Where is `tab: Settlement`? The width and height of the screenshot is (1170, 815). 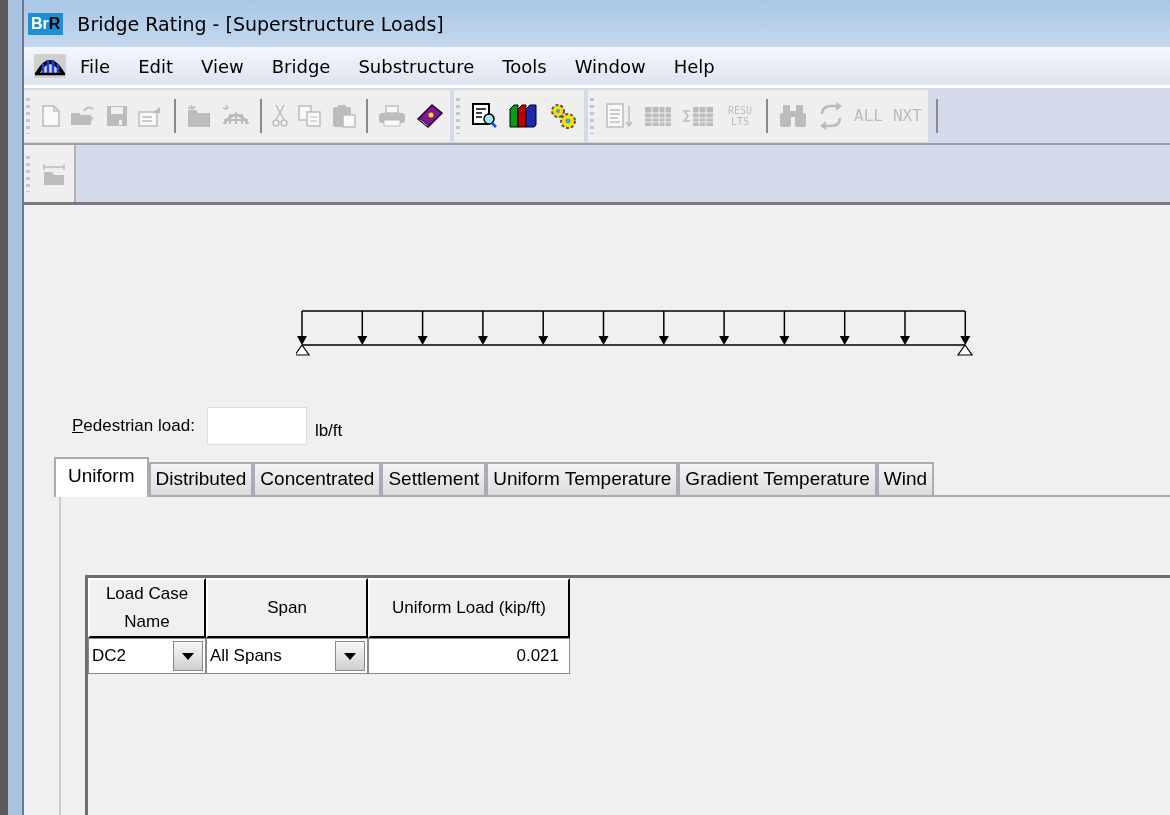 tab: Settlement is located at coordinates (434, 478).